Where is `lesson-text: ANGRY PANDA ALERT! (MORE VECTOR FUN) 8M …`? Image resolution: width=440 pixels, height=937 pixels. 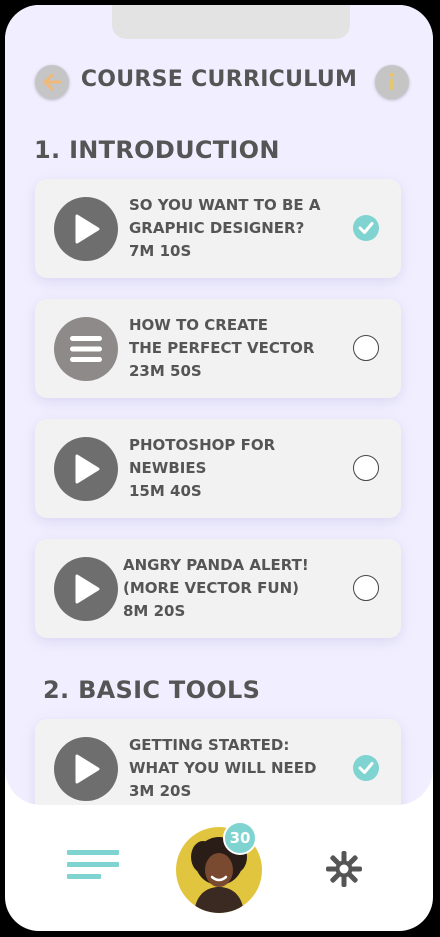
lesson-text: ANGRY PANDA ALERT! (MORE VECTOR FUN) 8M … is located at coordinates (216, 588).